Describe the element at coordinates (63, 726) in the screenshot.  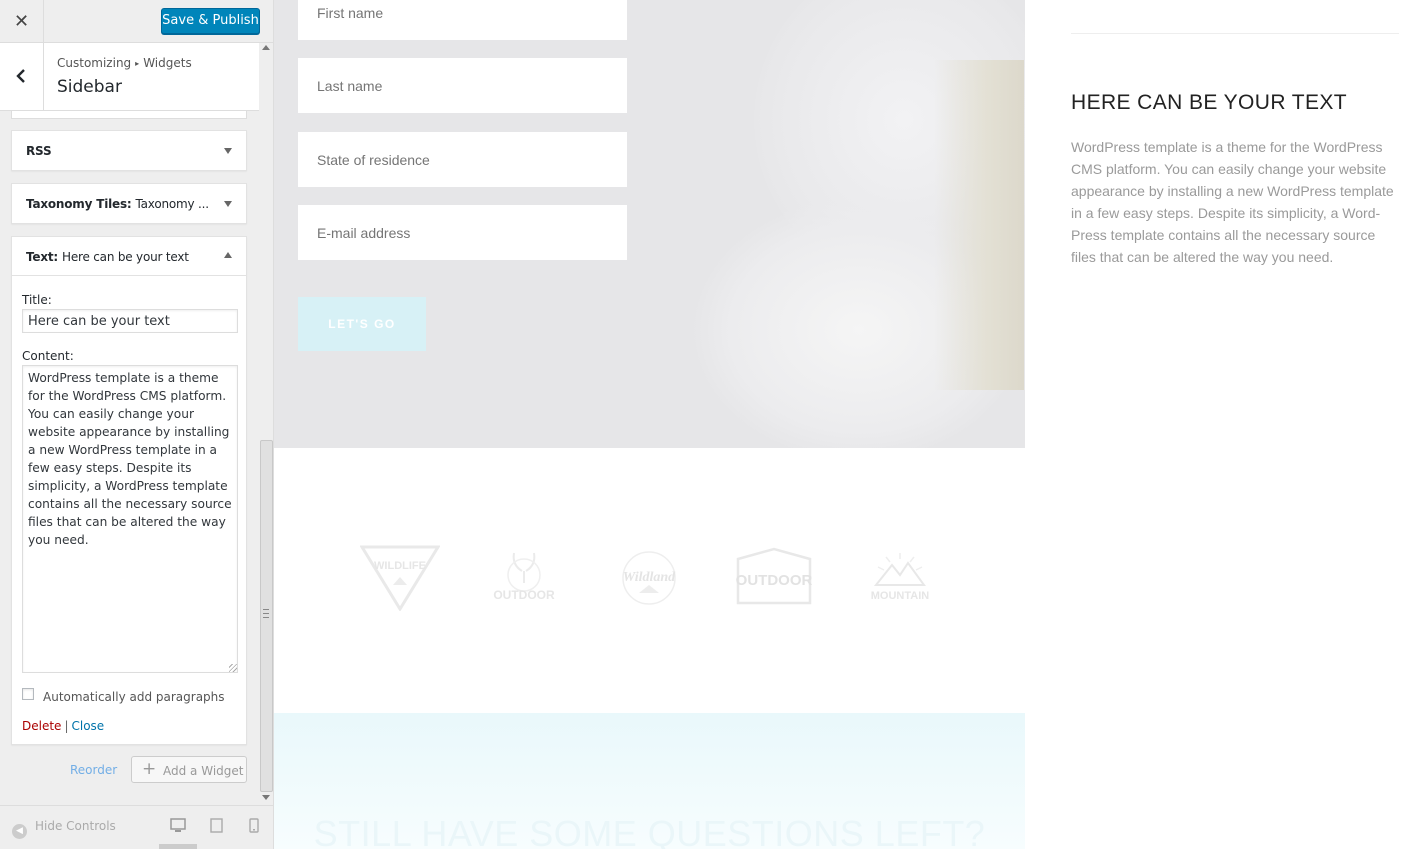
I see `widget-actions: Delete | Close` at that location.